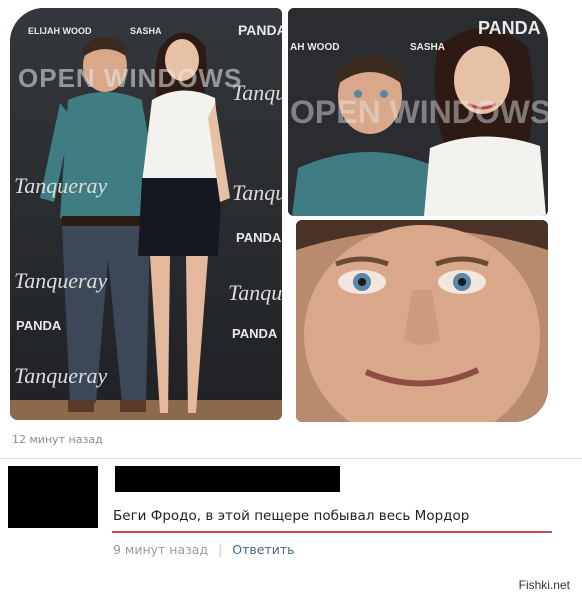 The image size is (582, 600). I want to click on backdrop-script-3: Tanqueray, so click(255, 292).